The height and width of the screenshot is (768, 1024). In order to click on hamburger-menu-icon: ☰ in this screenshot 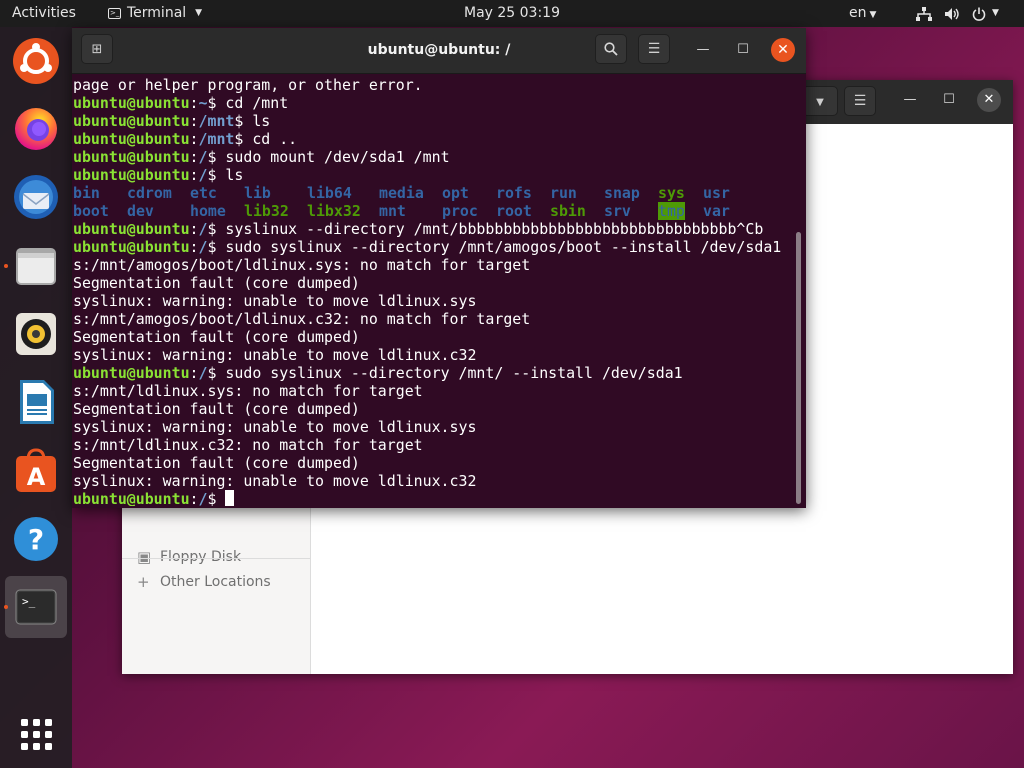, I will do `click(654, 49)`.